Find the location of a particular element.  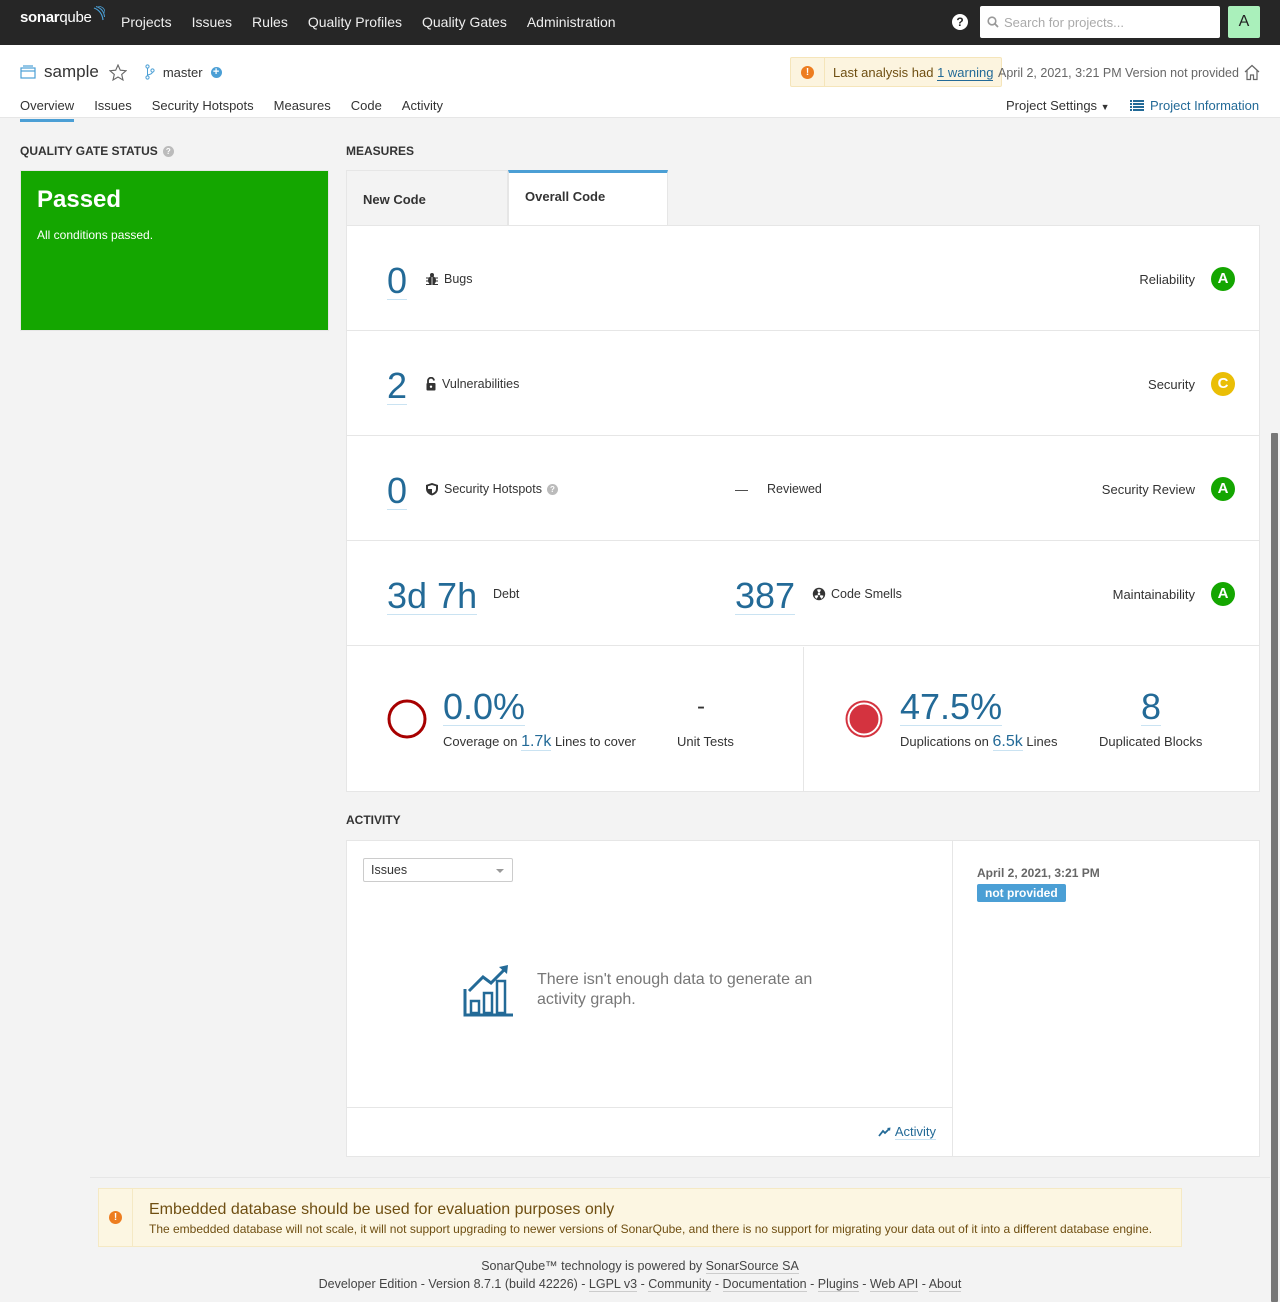

nav-projects: Projects is located at coordinates (146, 22).